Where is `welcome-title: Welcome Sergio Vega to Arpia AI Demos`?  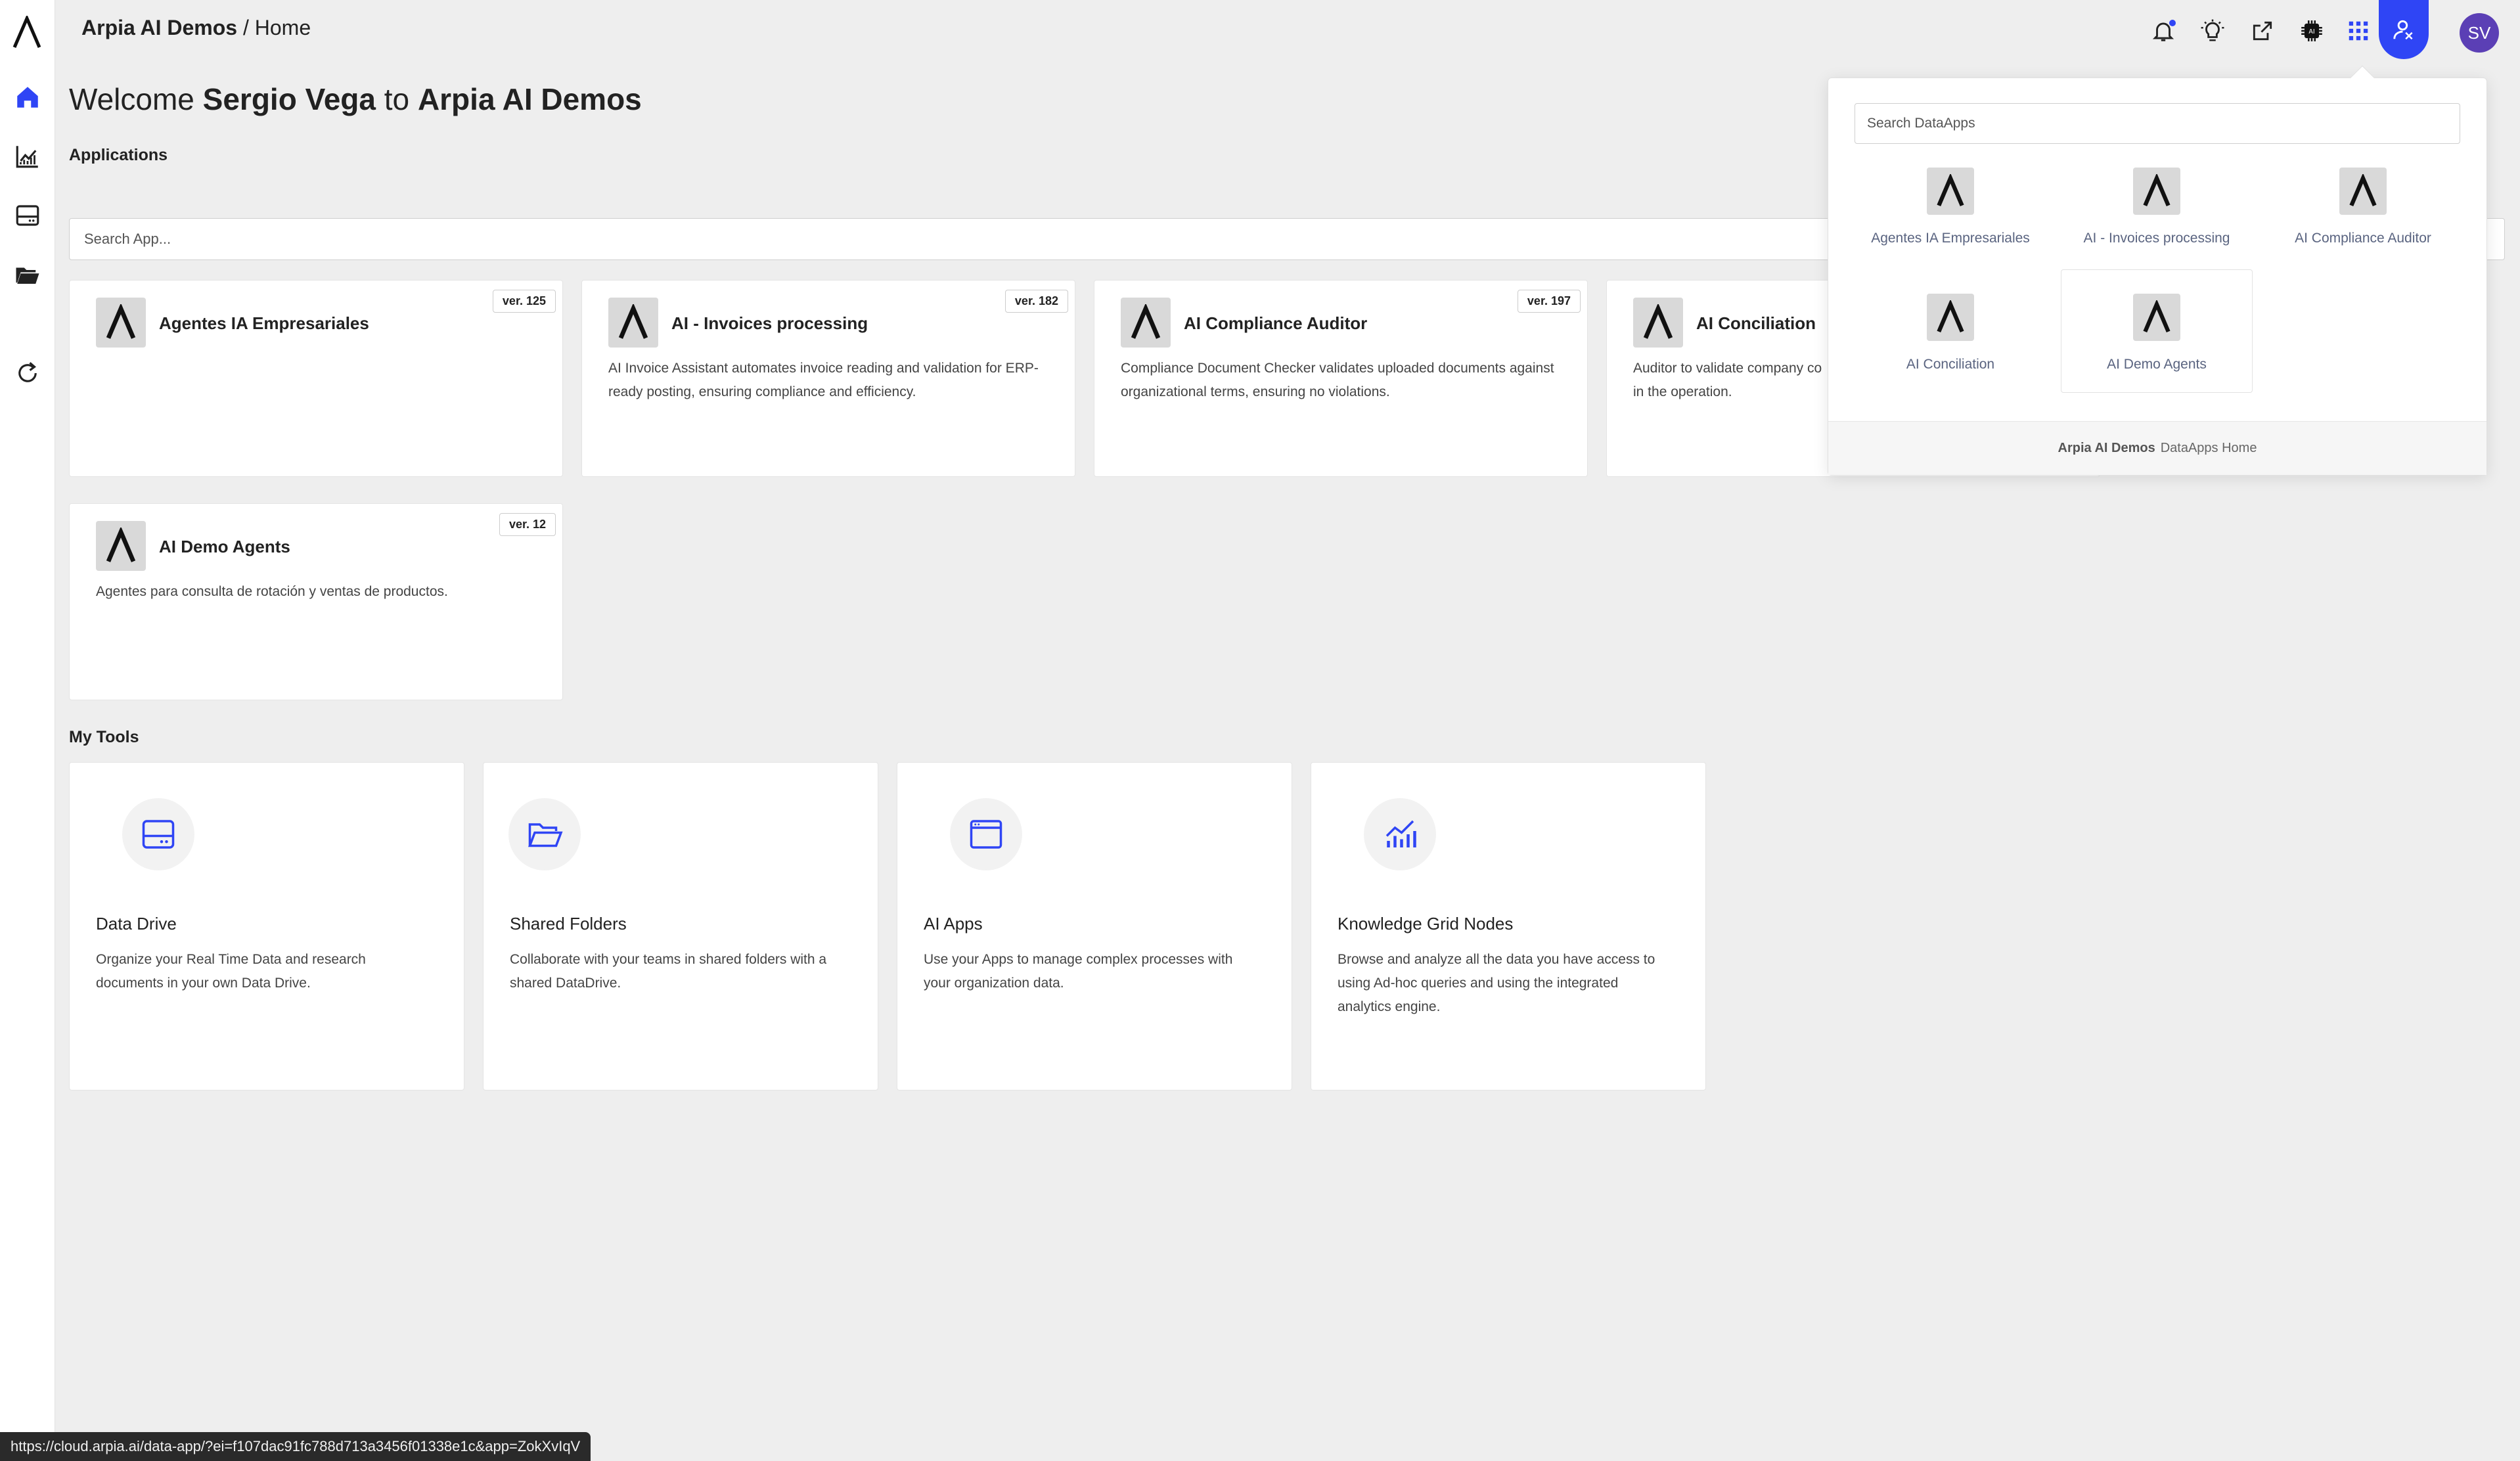 welcome-title: Welcome Sergio Vega to Arpia AI Demos is located at coordinates (355, 99).